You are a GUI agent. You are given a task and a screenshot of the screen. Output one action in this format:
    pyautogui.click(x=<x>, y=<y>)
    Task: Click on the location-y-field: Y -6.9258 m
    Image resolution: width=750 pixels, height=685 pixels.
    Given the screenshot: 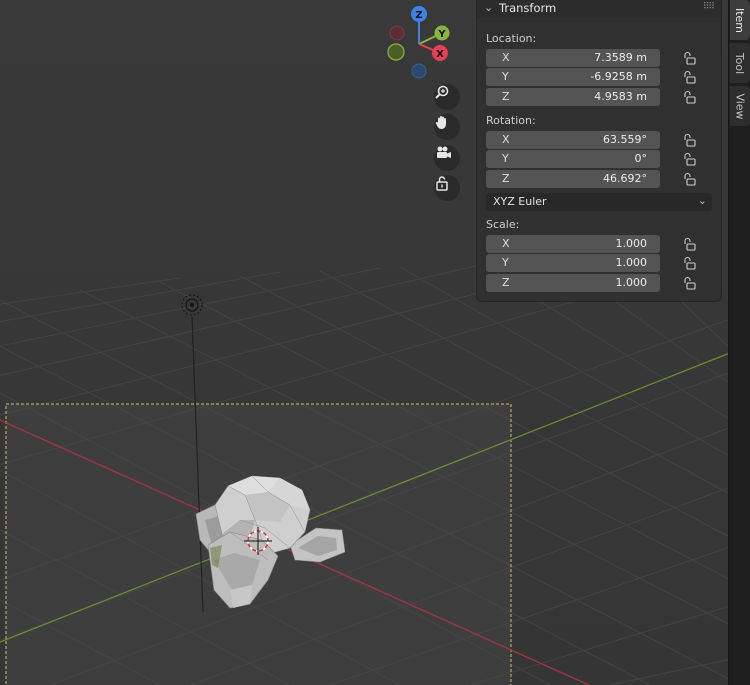 What is the action you would take?
    pyautogui.click(x=573, y=77)
    